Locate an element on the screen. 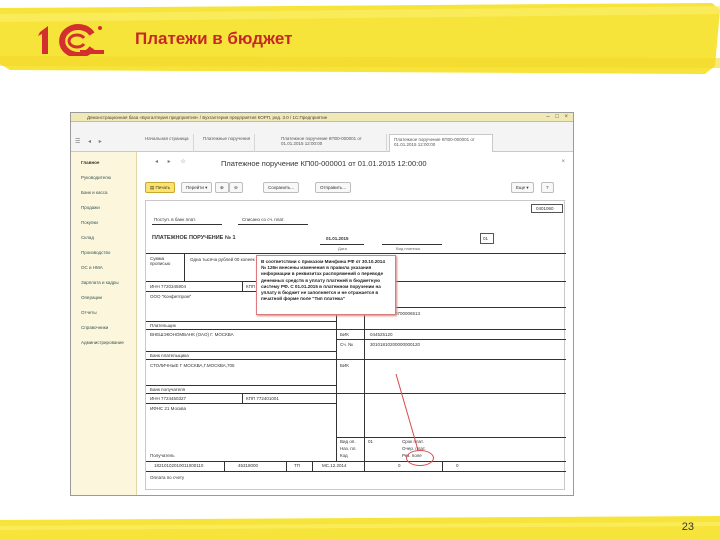 The width and height of the screenshot is (720, 540). payer-inn: ИНН 7720345904 is located at coordinates (168, 286).